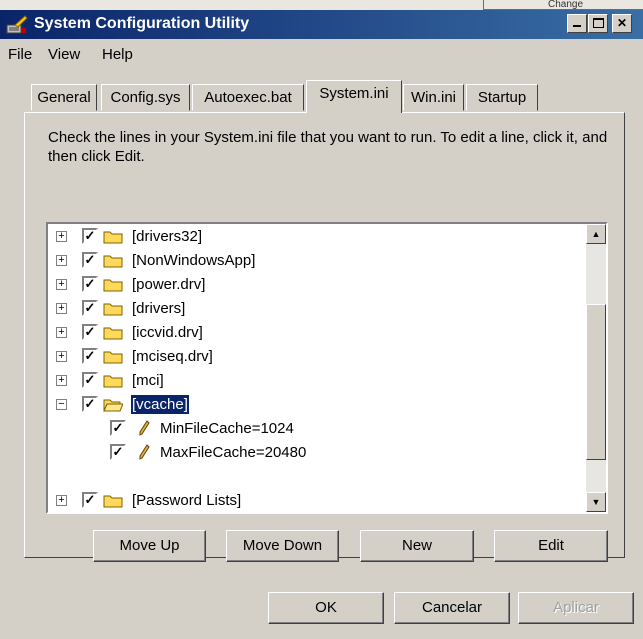 This screenshot has width=643, height=639. What do you see at coordinates (313, 309) in the screenshot?
I see `tree-item: + ✓ [drivers]` at bounding box center [313, 309].